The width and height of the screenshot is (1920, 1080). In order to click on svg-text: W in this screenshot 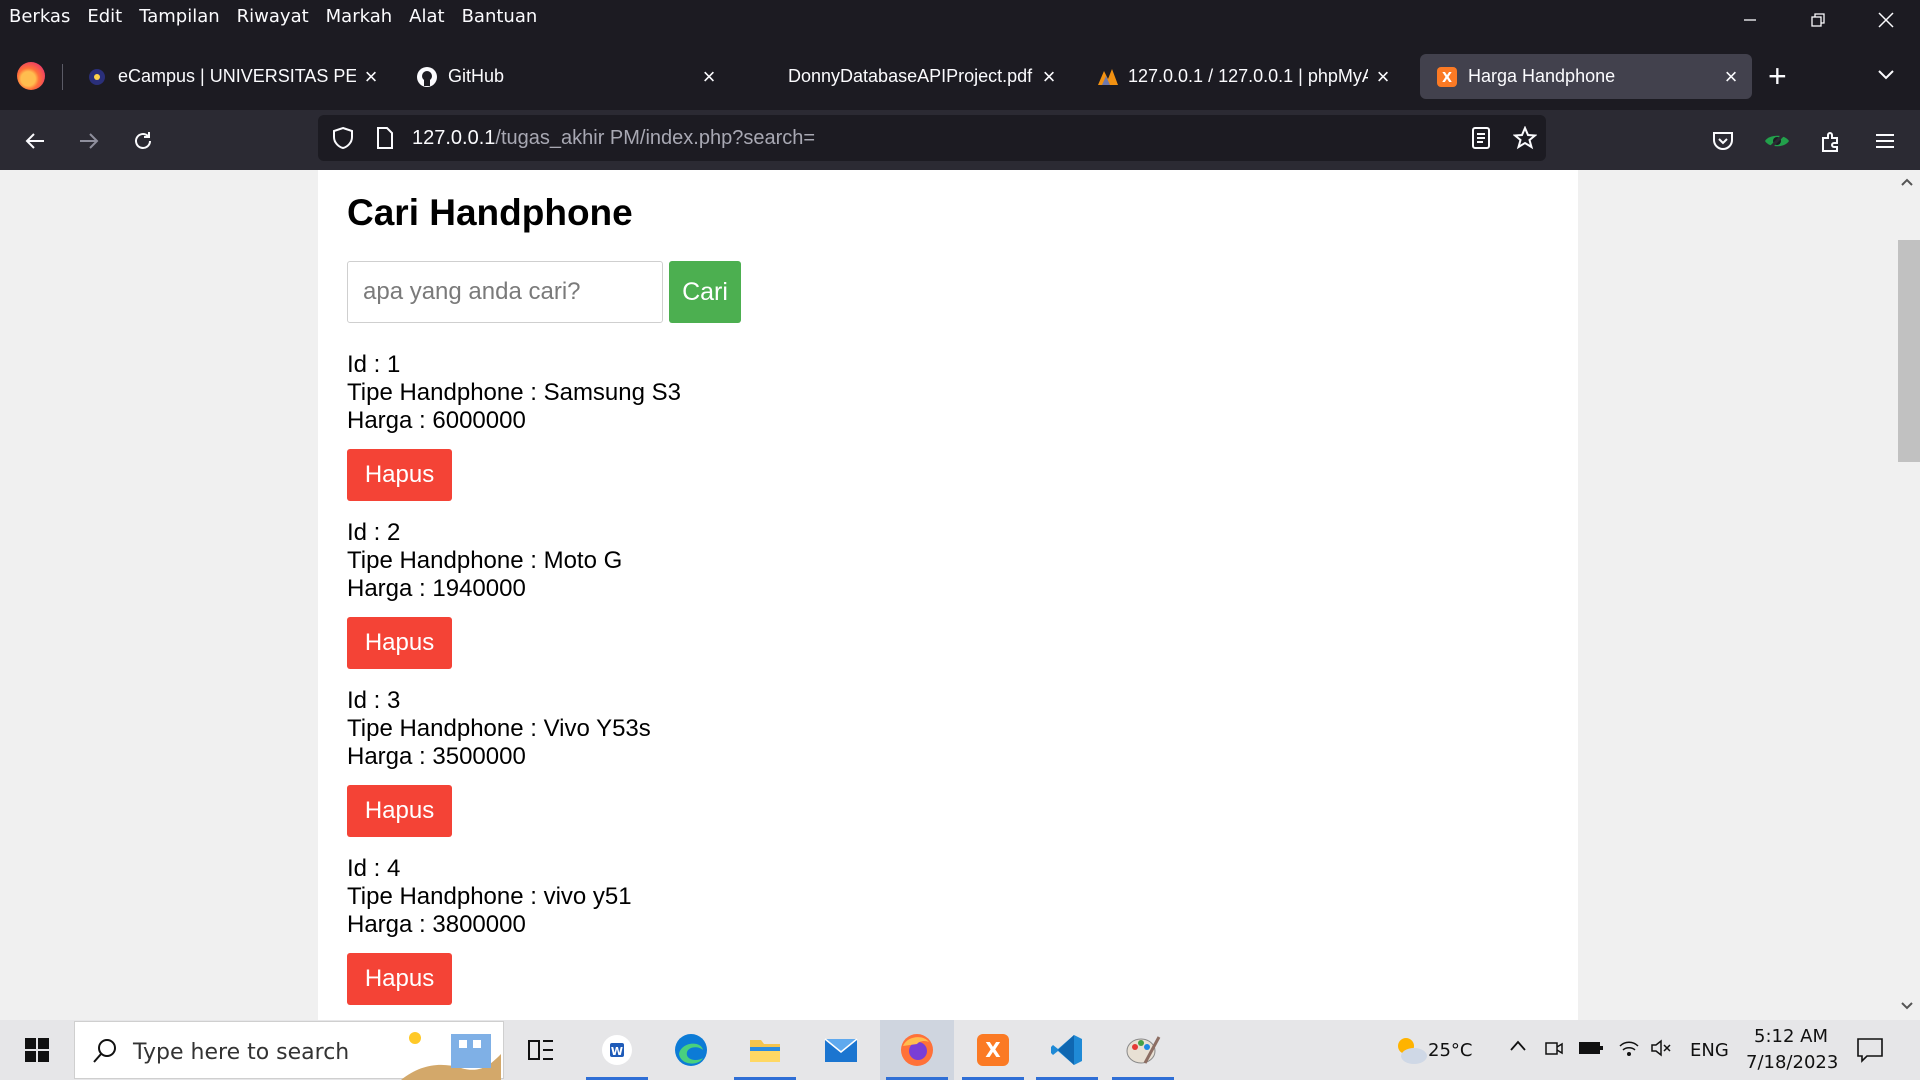, I will do `click(617, 1051)`.